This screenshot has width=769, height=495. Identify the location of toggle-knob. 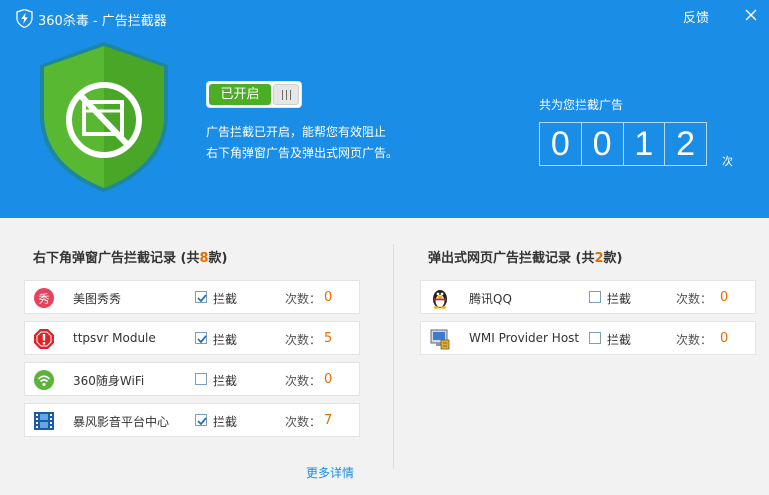
(286, 94).